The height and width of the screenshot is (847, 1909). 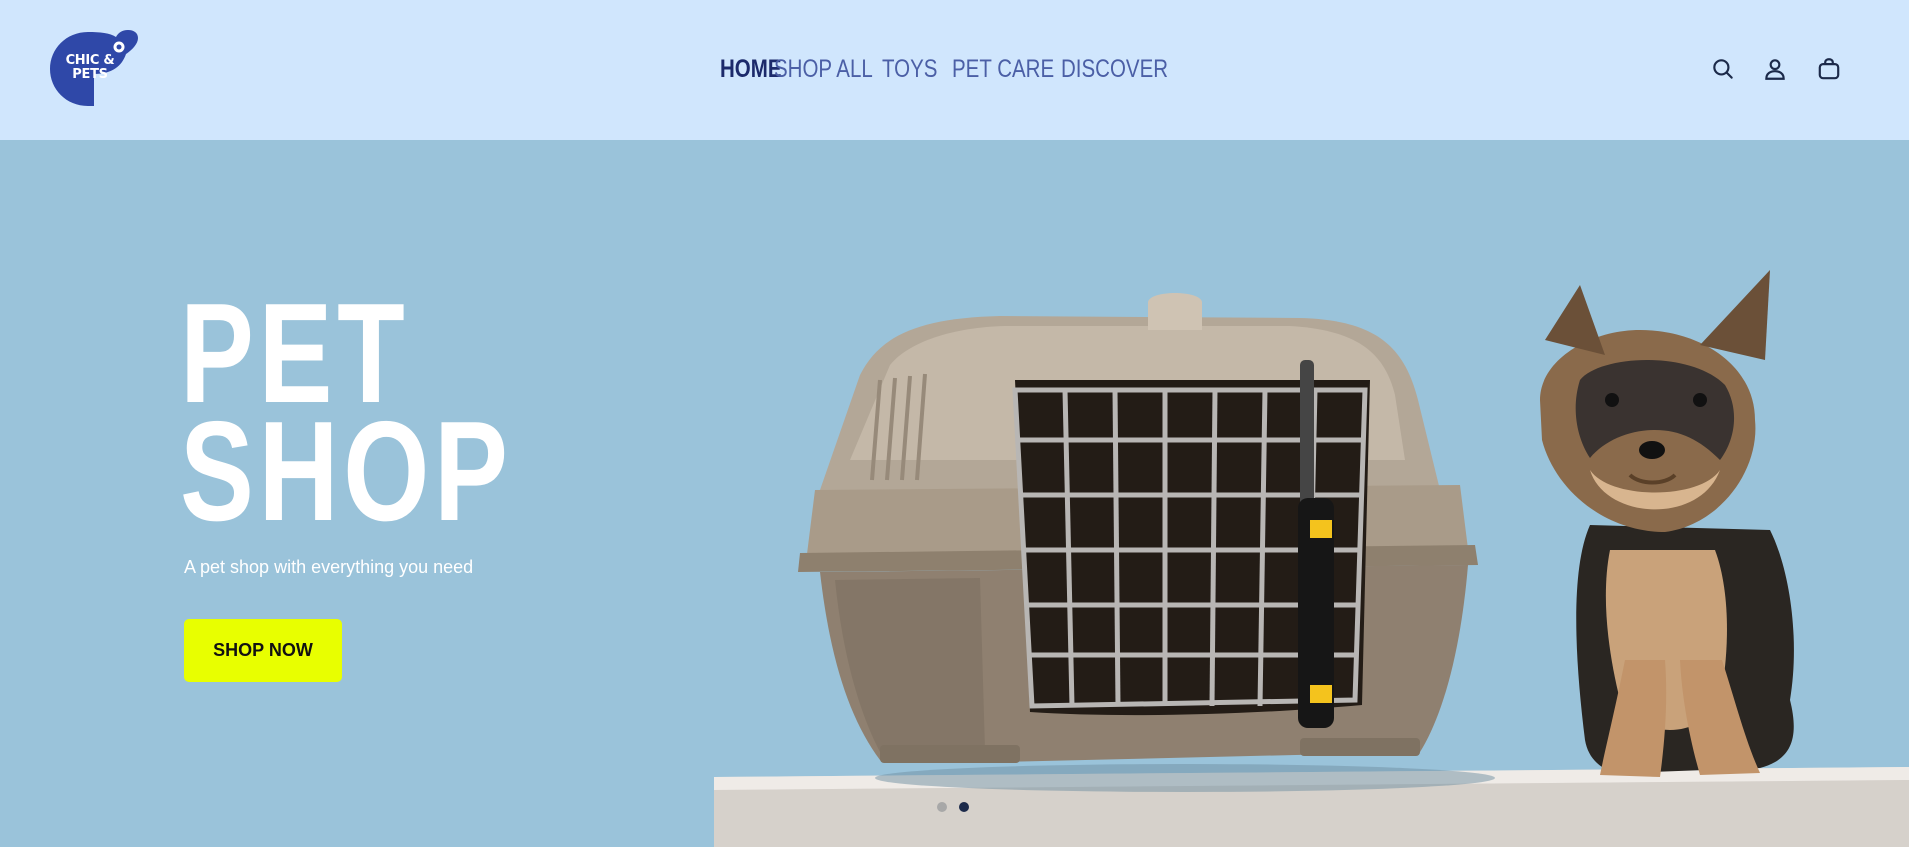 I want to click on nav-item-shop-all: SHOP ALL, so click(x=823, y=69).